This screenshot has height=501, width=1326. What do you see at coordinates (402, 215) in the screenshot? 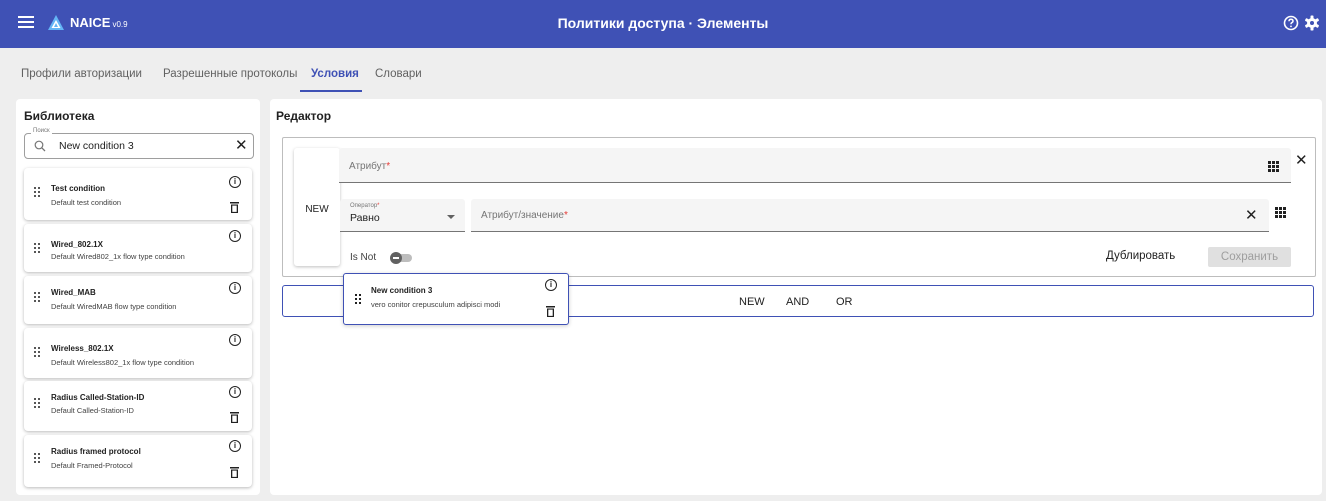
I see `operator-select: Оператор* Равно` at bounding box center [402, 215].